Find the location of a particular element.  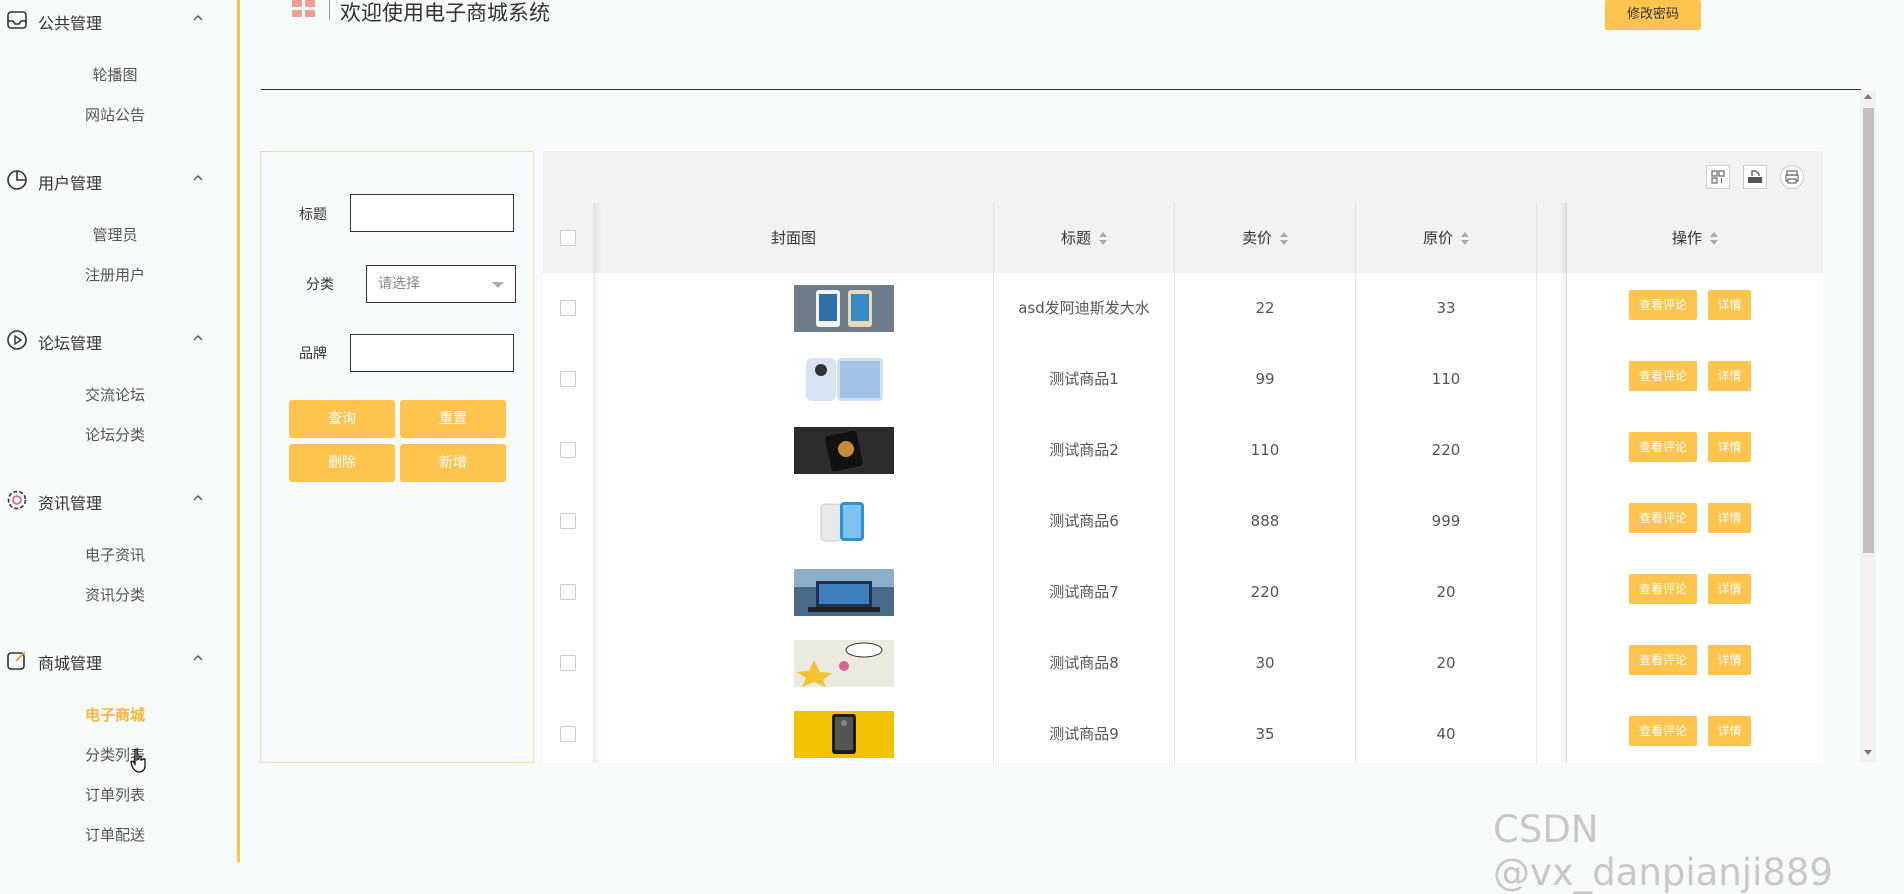

sidebar-item-category-list: 分类列表 is located at coordinates (115, 754).